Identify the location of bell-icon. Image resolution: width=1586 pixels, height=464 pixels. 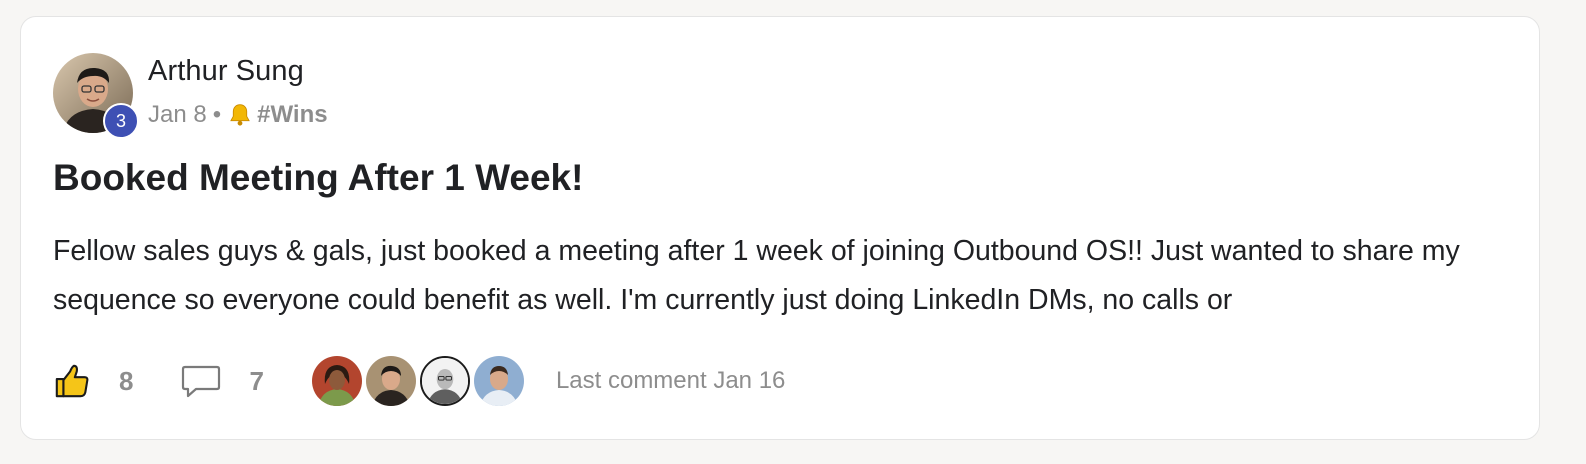
(240, 115).